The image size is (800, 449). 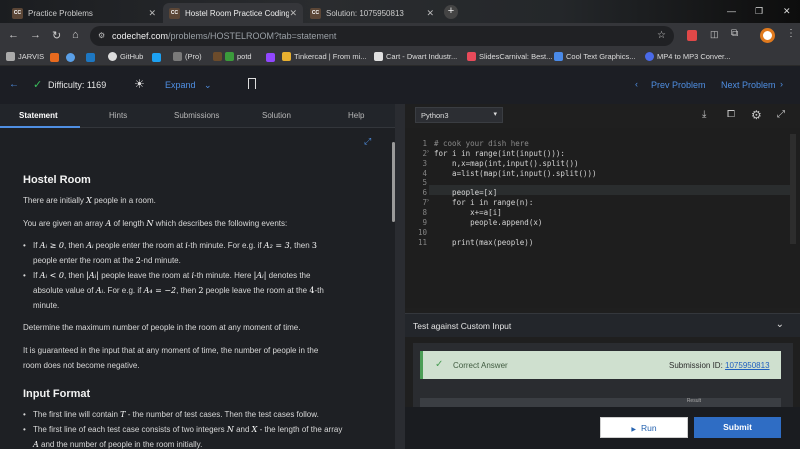 What do you see at coordinates (781, 114) in the screenshot?
I see `fullscreen-icon: ⤢` at bounding box center [781, 114].